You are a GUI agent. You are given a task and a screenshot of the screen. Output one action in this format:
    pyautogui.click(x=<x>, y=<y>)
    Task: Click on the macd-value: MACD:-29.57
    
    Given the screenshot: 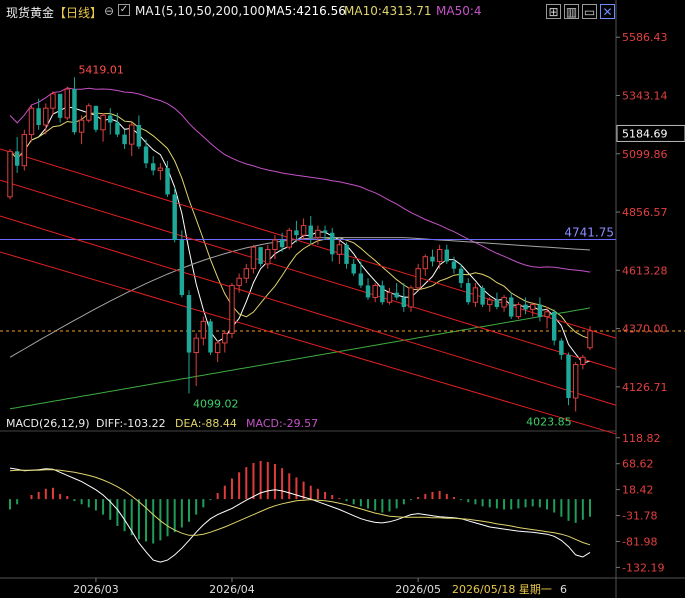 What is the action you would take?
    pyautogui.click(x=282, y=423)
    